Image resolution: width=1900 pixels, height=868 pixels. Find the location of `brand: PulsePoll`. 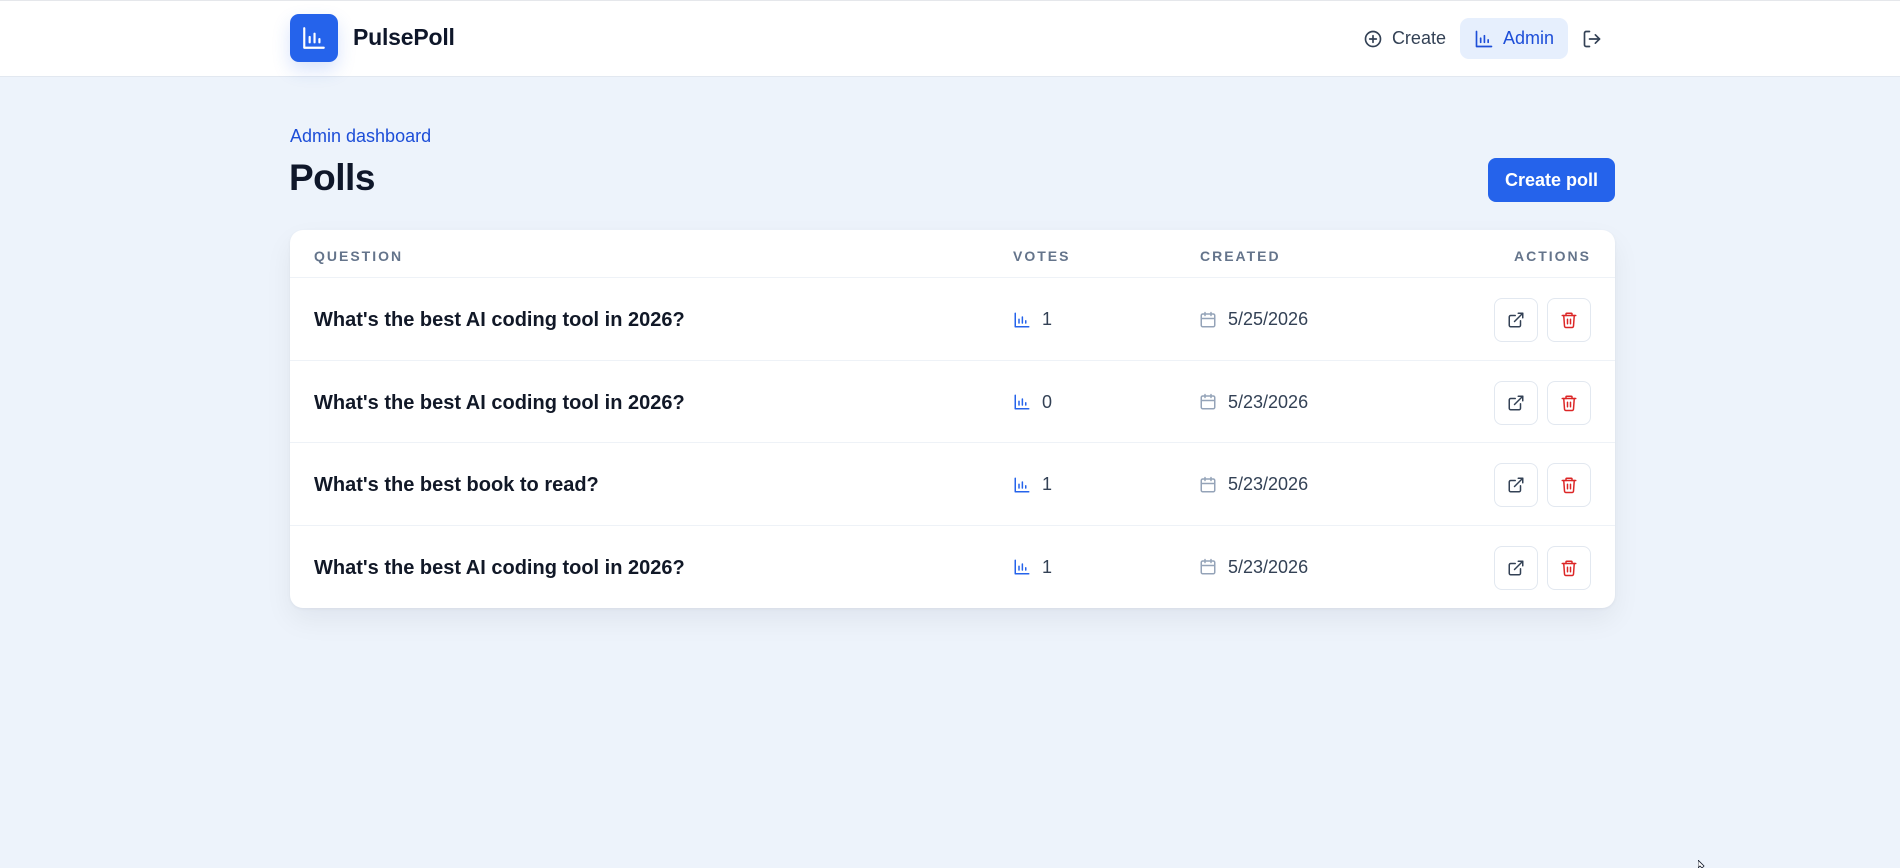

brand: PulsePoll is located at coordinates (372, 37).